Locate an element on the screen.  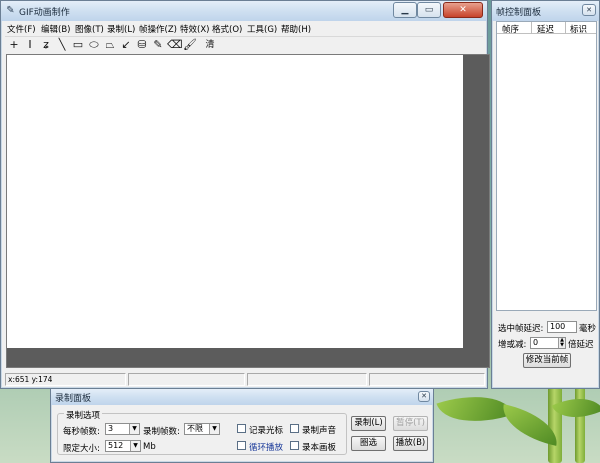
loop-play-label: 循环播放 is located at coordinates (266, 448).